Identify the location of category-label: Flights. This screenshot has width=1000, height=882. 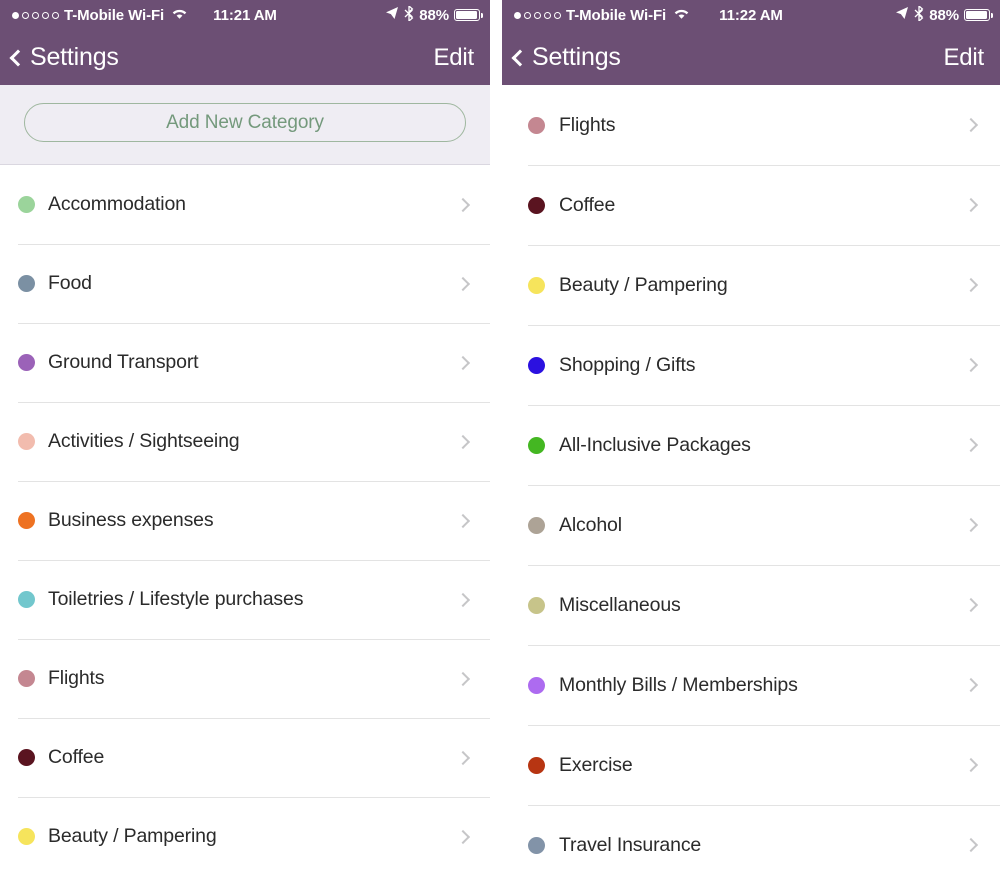
(76, 678).